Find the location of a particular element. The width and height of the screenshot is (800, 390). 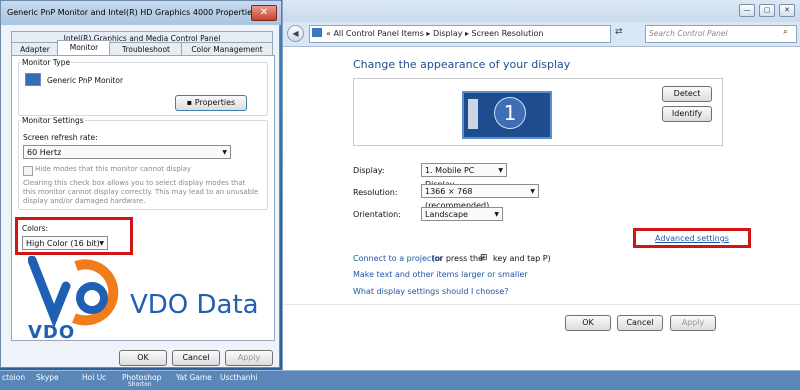

monitor-name: Generic PnP Monitor is located at coordinates (85, 80).